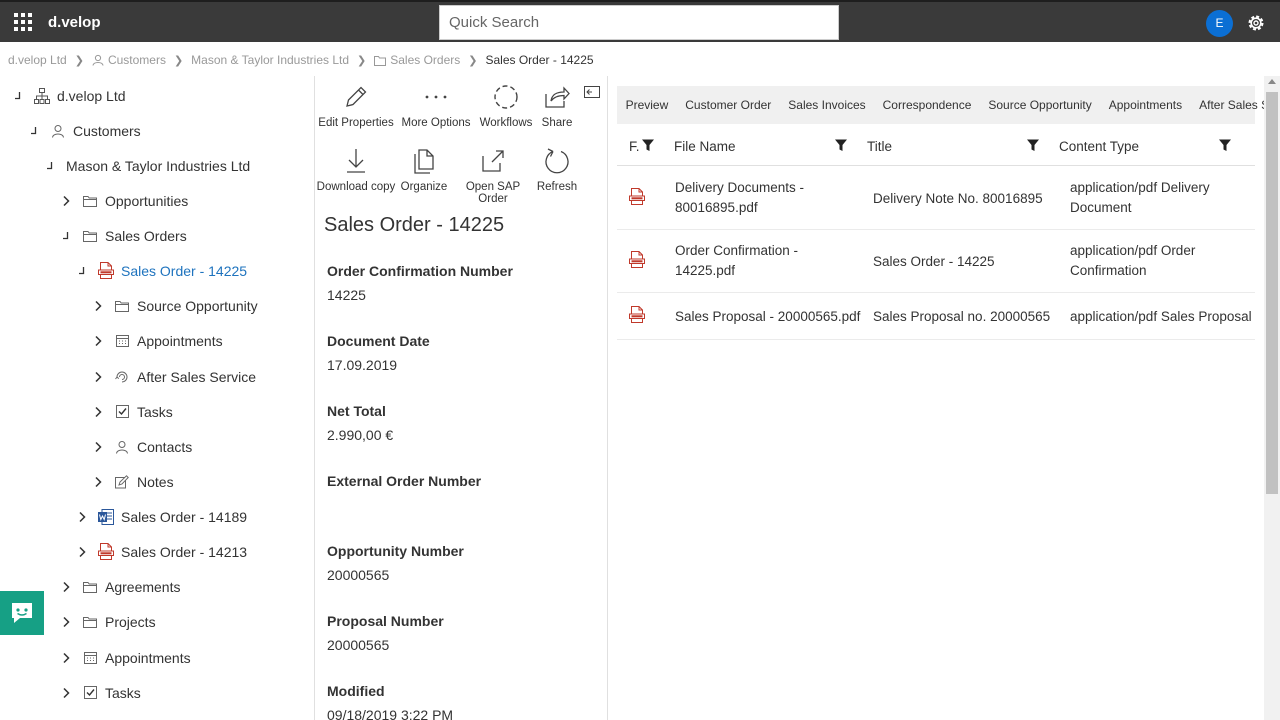 The width and height of the screenshot is (1280, 720). What do you see at coordinates (1272, 81) in the screenshot?
I see `scroll-up-arrow-icon` at bounding box center [1272, 81].